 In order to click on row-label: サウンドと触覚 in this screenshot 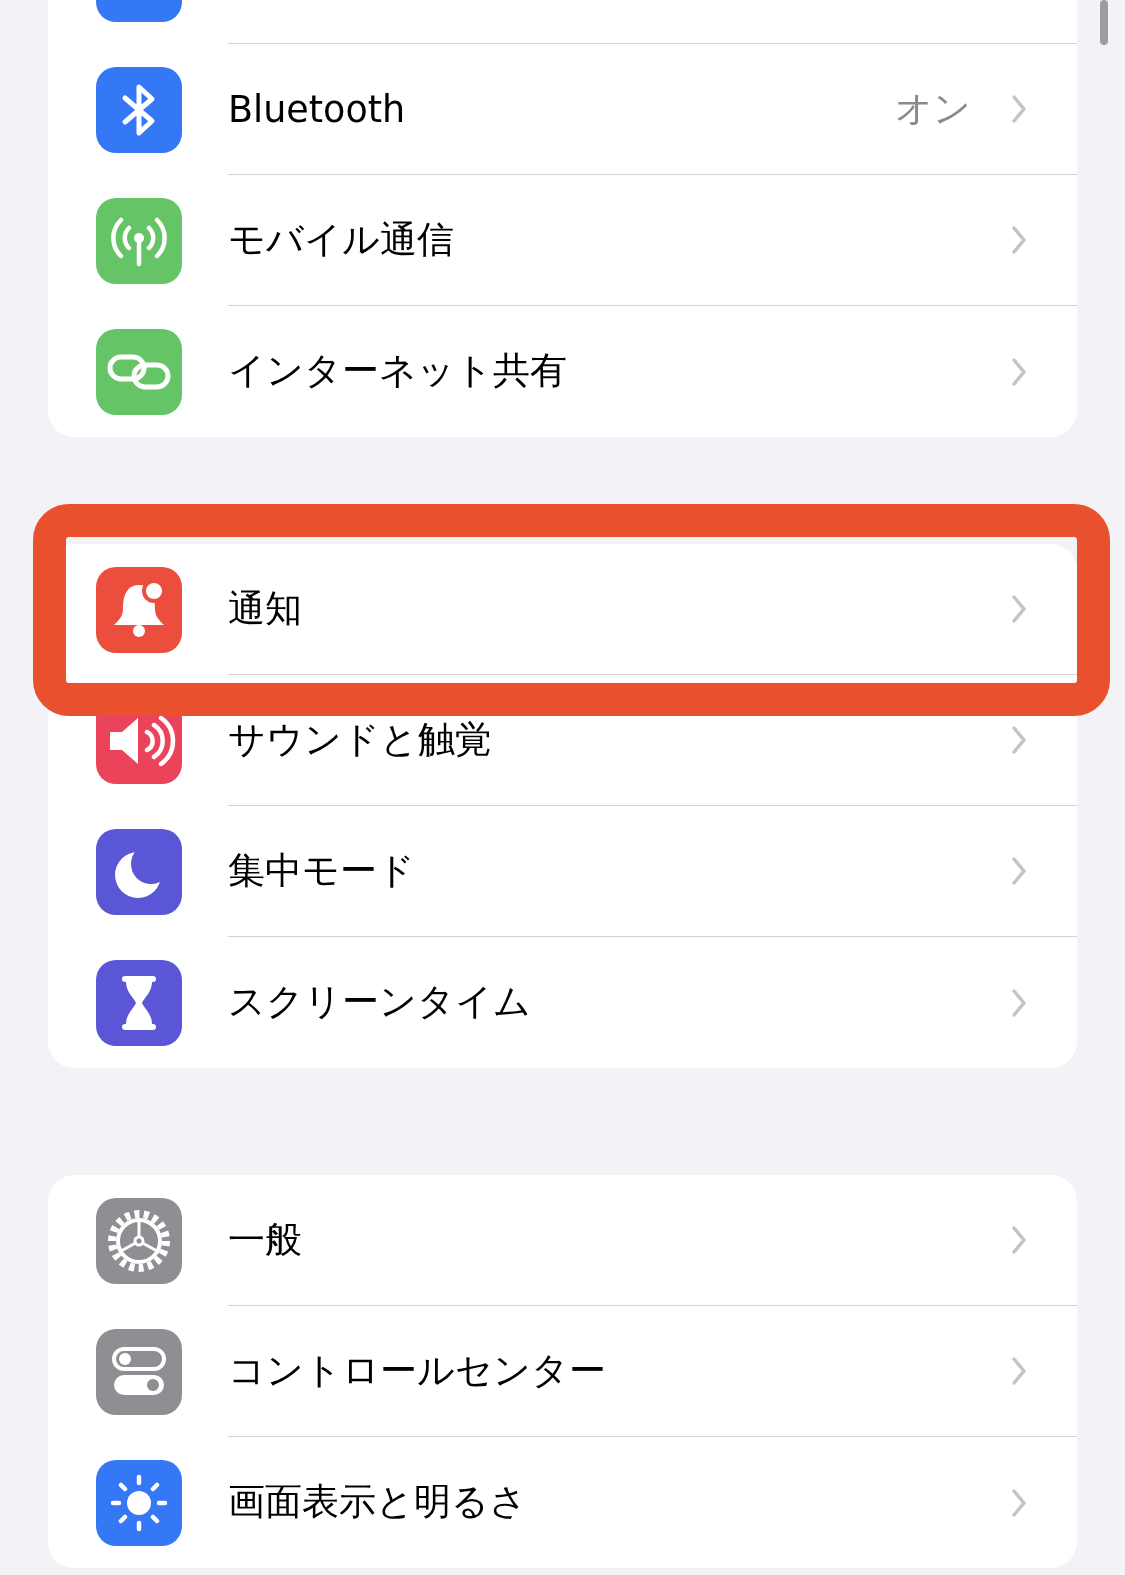, I will do `click(360, 739)`.